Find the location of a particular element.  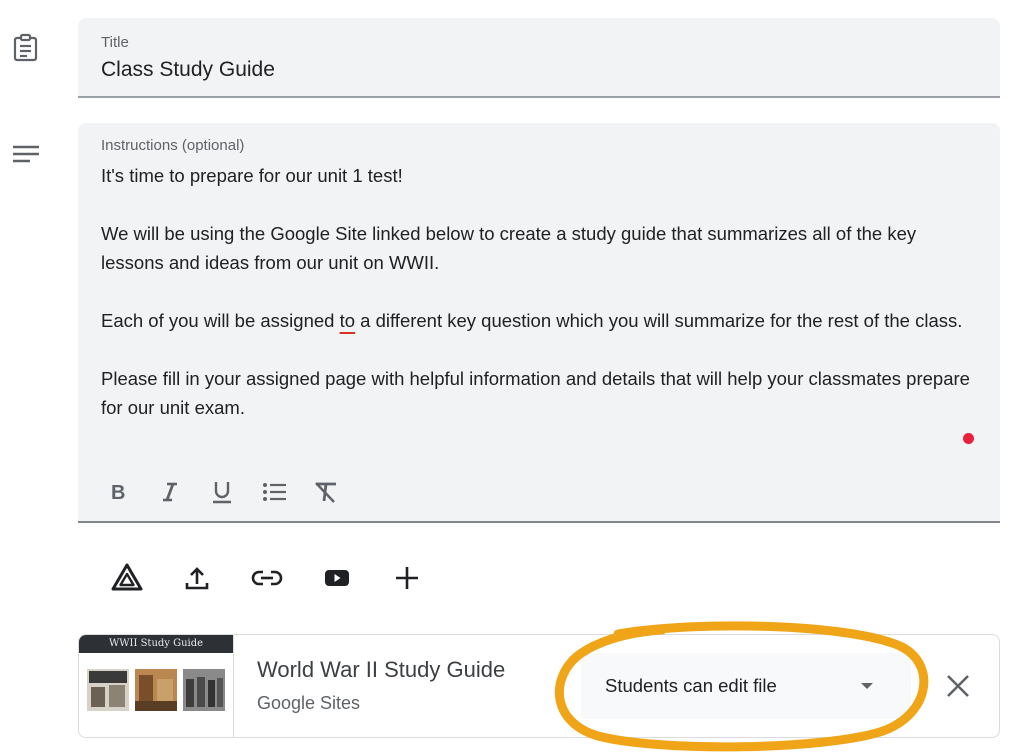

attachment-type: Google Sites is located at coordinates (309, 703).